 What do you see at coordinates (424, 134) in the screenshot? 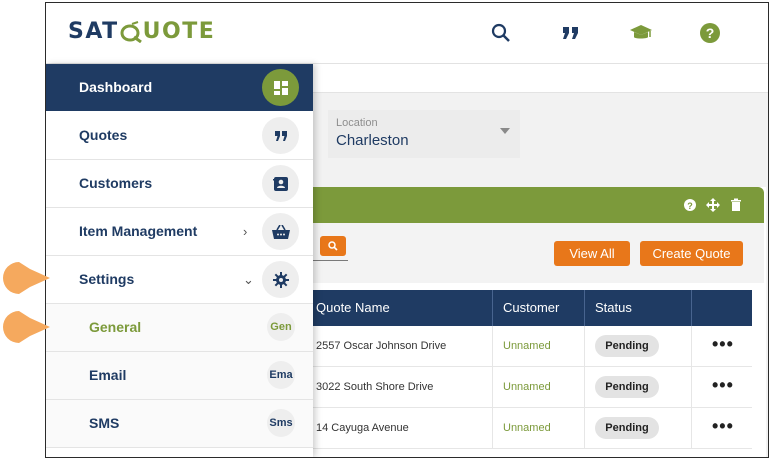
I see `location-select: Location Charleston` at bounding box center [424, 134].